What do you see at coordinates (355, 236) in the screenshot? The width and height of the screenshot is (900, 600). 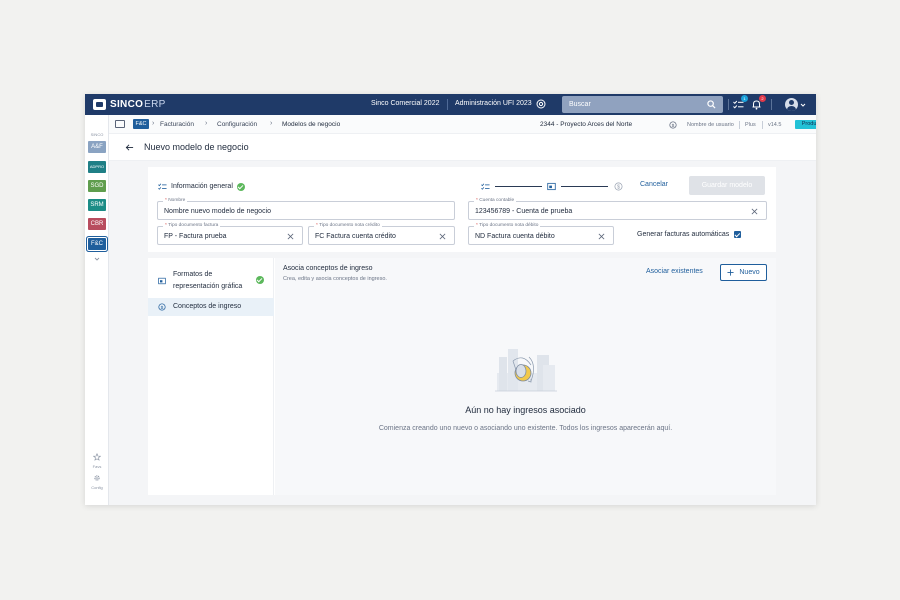 I see `credit-doc-value: FC Factura cuenta crédito` at bounding box center [355, 236].